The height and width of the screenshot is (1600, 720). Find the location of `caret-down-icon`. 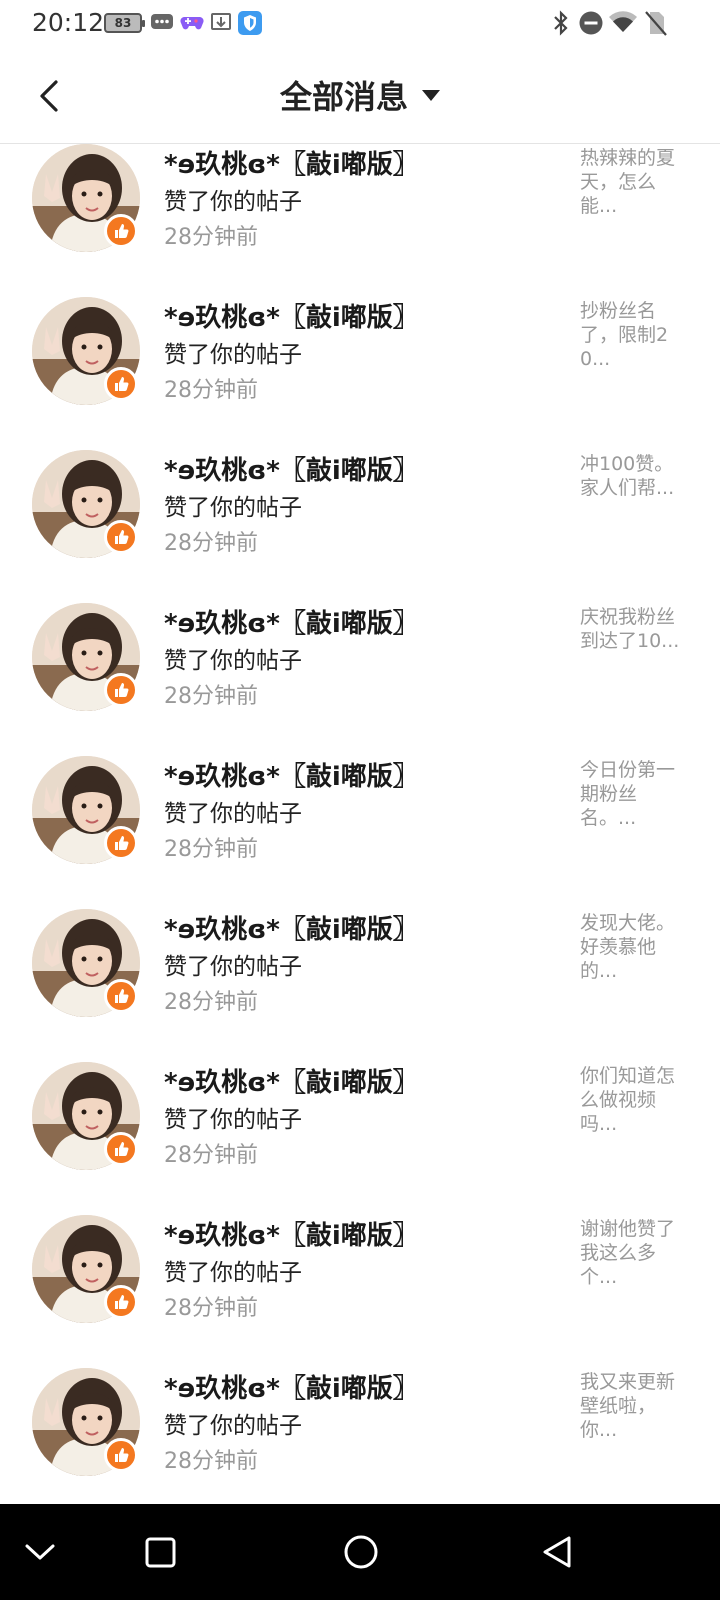

caret-down-icon is located at coordinates (431, 95).